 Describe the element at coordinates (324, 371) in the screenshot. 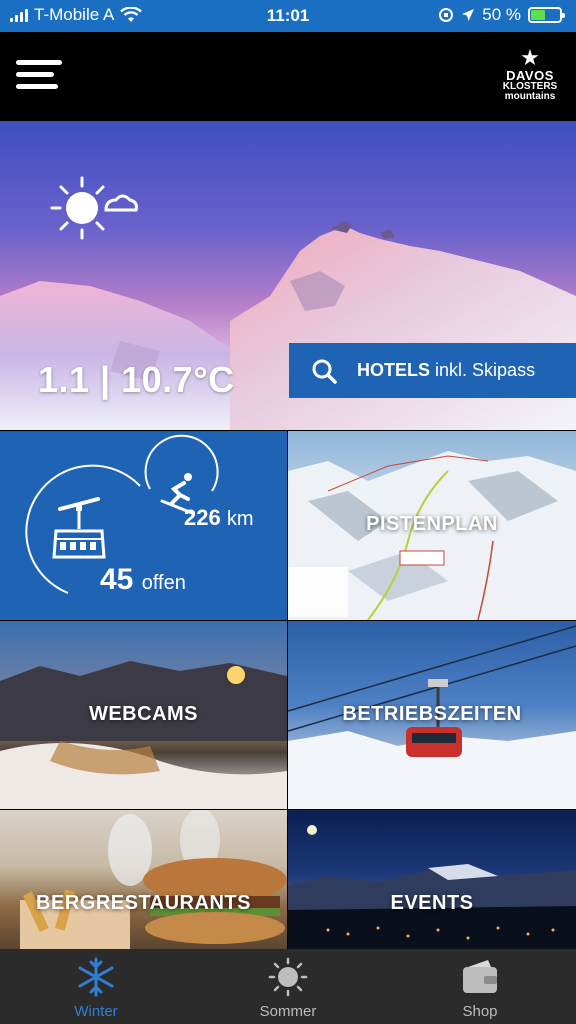

I see `search-icon` at that location.